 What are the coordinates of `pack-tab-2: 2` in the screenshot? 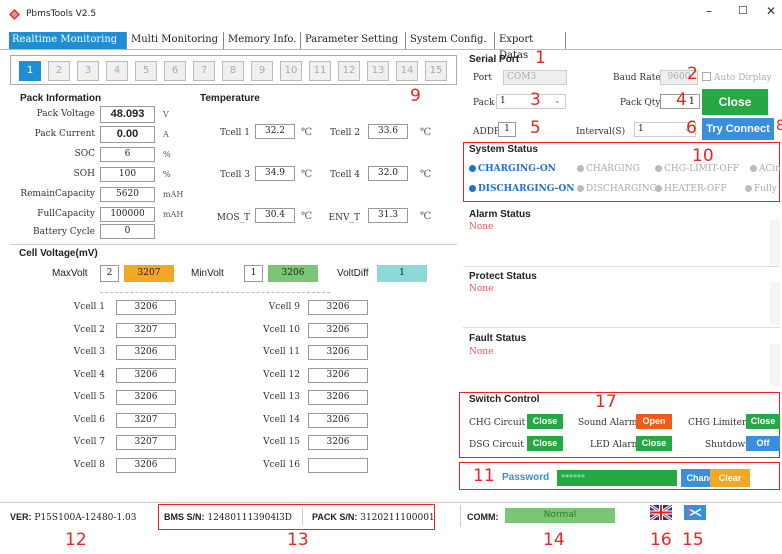 It's located at (59, 71).